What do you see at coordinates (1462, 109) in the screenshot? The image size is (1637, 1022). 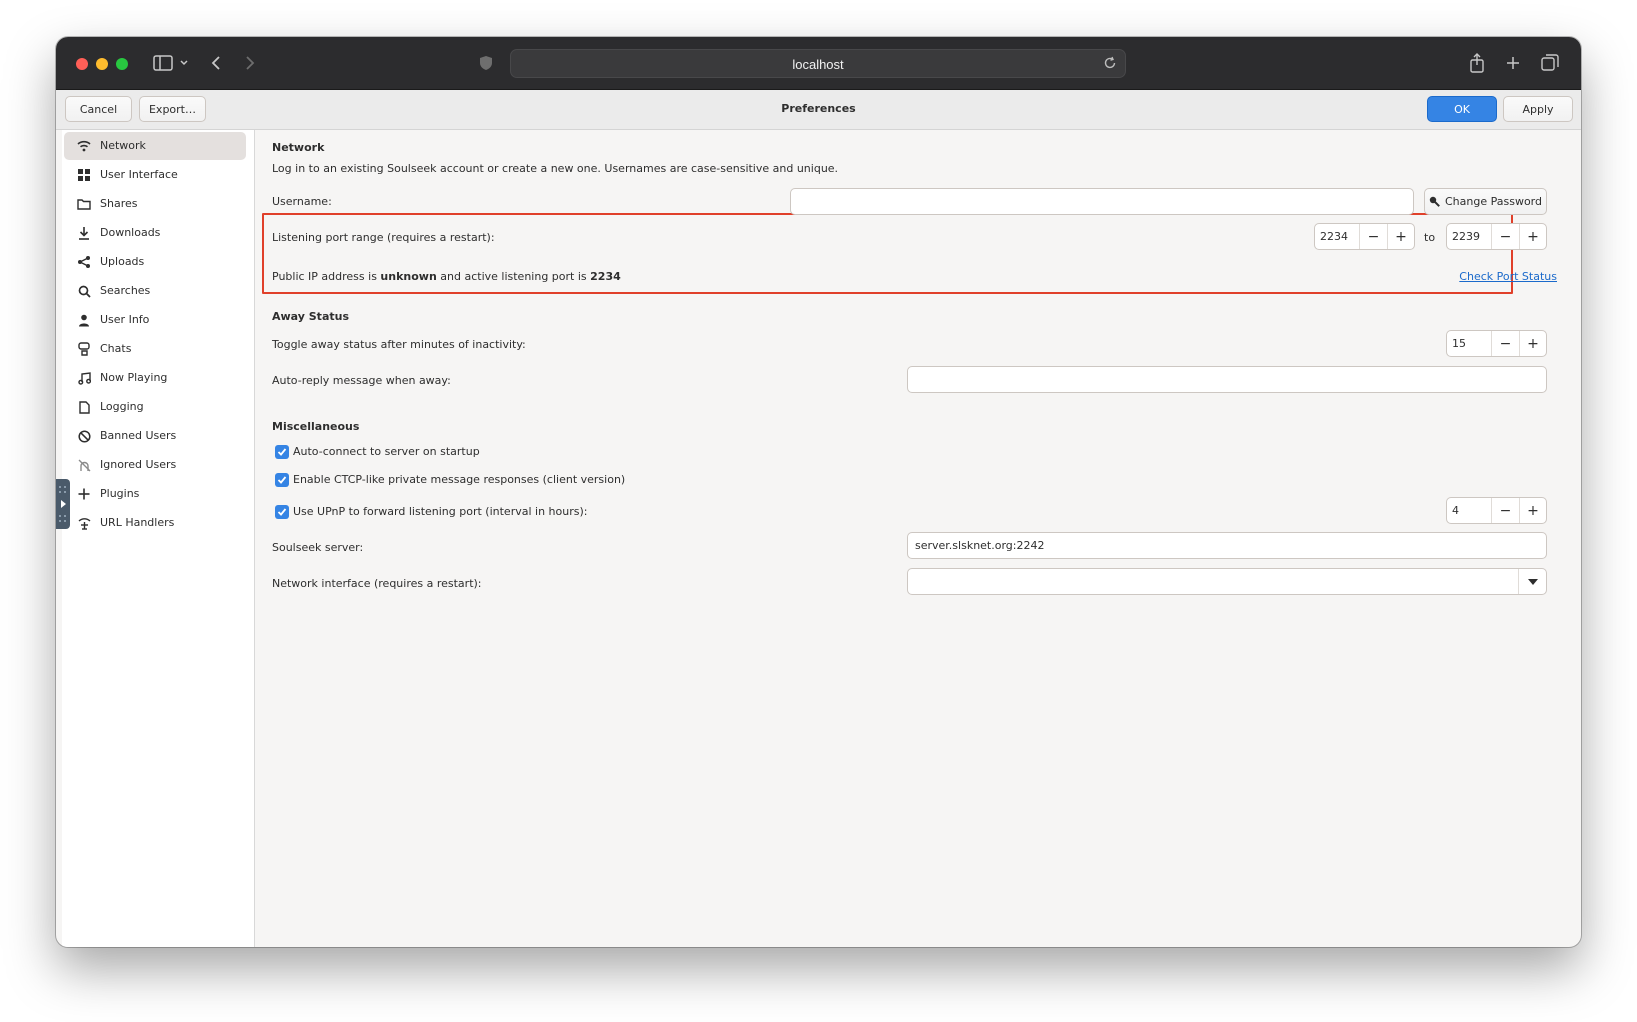 I see `ok-button: OK` at bounding box center [1462, 109].